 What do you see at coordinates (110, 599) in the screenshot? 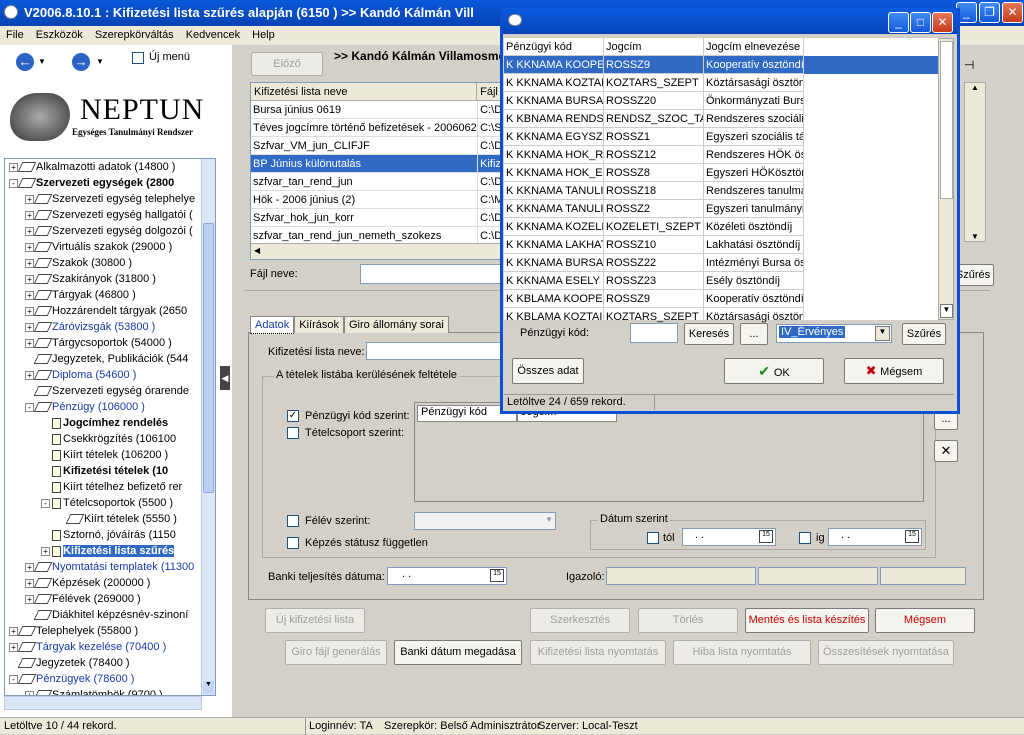
I see `tree-item: + Félévek (269000 )` at bounding box center [110, 599].